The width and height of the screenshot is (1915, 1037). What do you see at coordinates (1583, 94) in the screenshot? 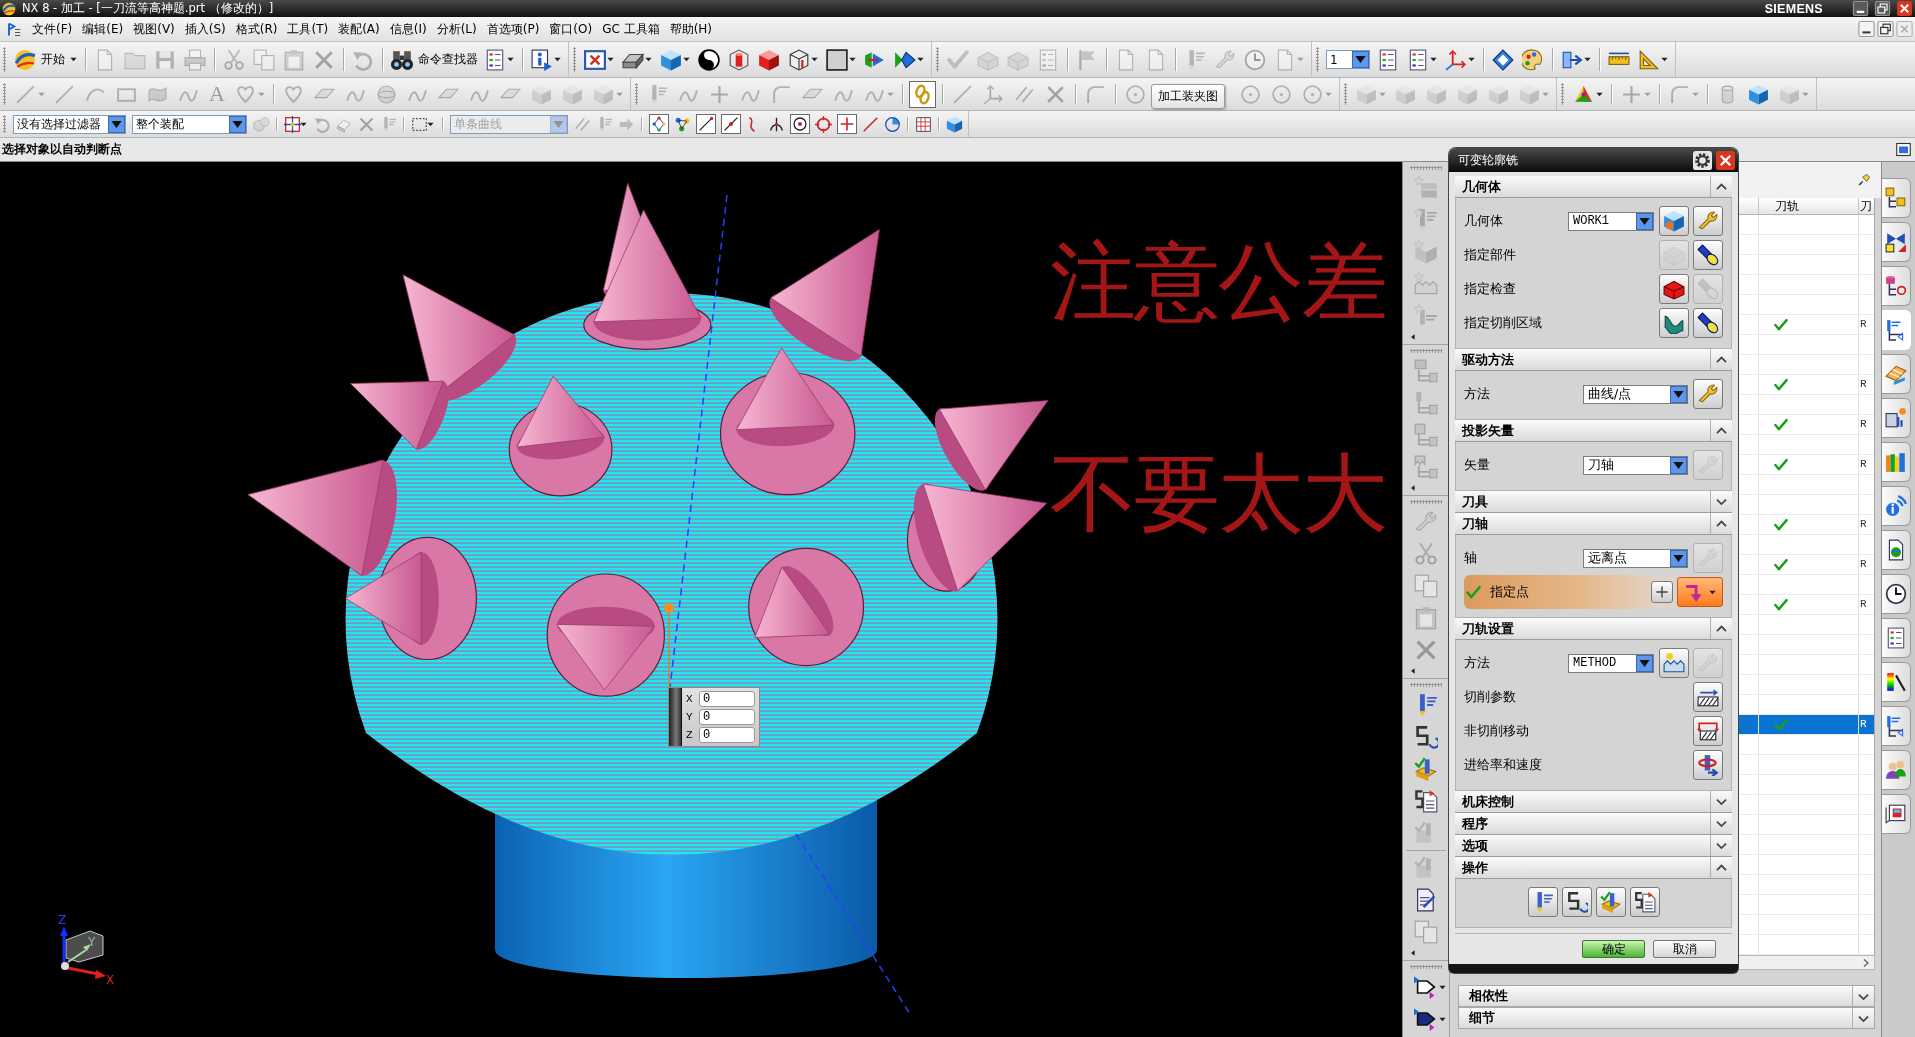
I see `color-triangle-icon` at bounding box center [1583, 94].